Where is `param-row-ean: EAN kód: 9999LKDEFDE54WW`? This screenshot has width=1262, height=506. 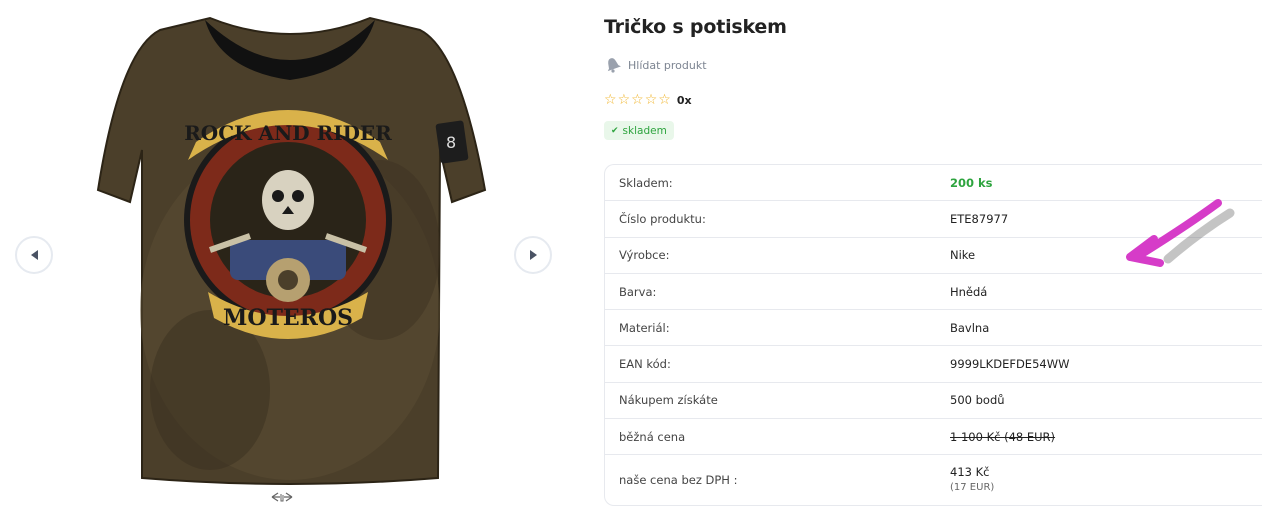 param-row-ean: EAN kód: 9999LKDEFDE54WW is located at coordinates (933, 364).